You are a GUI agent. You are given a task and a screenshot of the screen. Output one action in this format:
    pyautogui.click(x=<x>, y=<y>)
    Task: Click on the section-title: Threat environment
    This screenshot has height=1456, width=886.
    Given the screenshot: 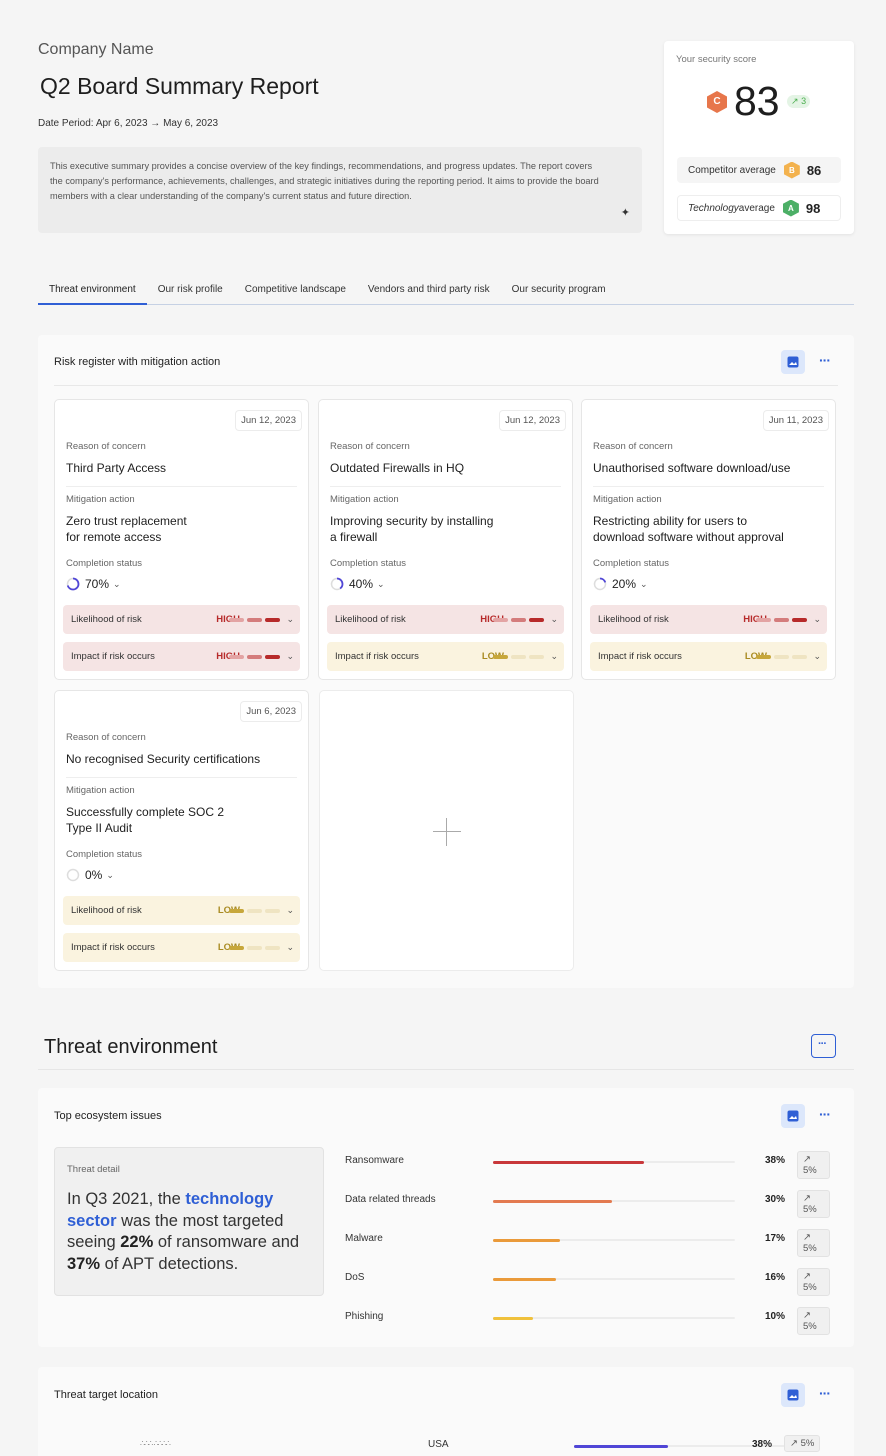 What is the action you would take?
    pyautogui.click(x=131, y=1047)
    